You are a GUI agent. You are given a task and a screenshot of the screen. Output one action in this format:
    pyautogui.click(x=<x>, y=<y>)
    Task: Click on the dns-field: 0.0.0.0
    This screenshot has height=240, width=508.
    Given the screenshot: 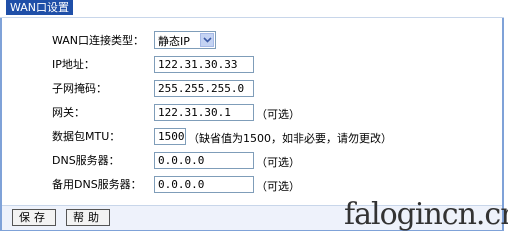 What is the action you would take?
    pyautogui.click(x=204, y=160)
    